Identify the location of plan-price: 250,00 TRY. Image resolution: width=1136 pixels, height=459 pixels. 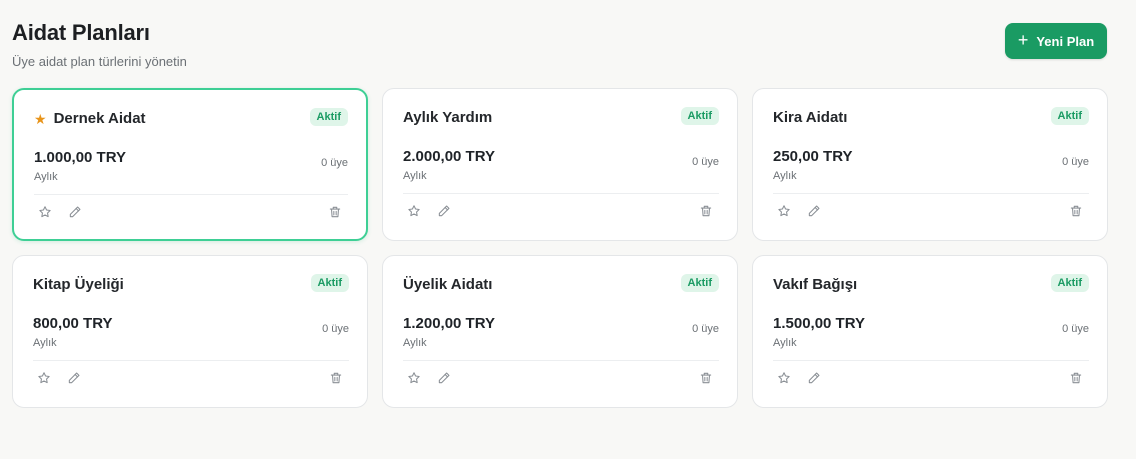
(813, 156).